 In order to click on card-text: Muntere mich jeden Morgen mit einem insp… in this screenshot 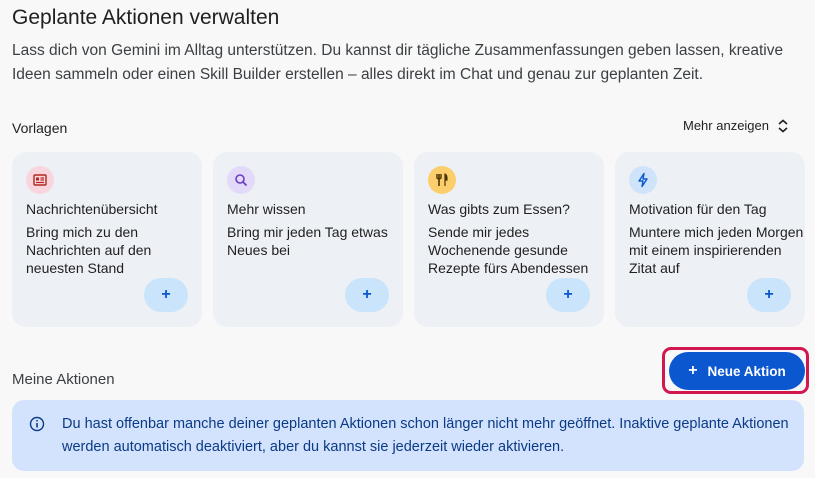, I will do `click(716, 250)`.